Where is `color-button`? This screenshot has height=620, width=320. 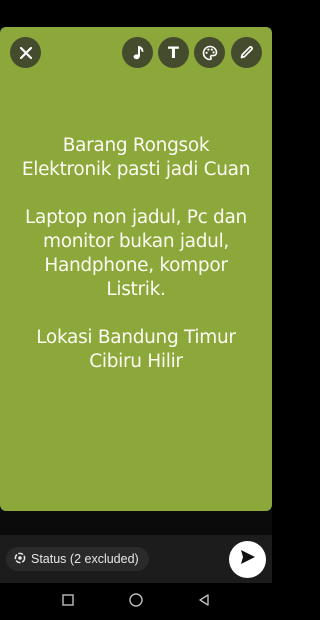 color-button is located at coordinates (209, 52).